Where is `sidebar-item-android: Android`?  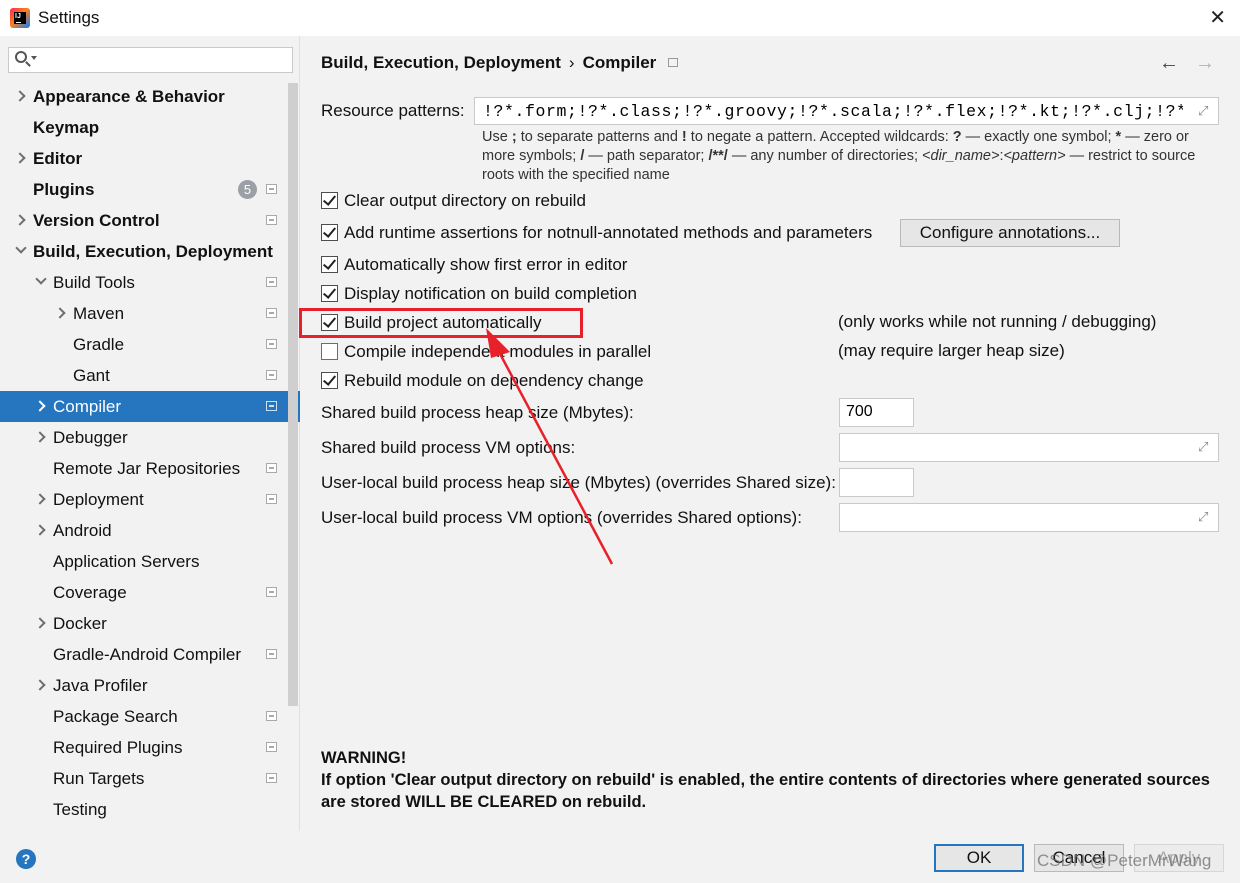
sidebar-item-android: Android is located at coordinates (150, 530).